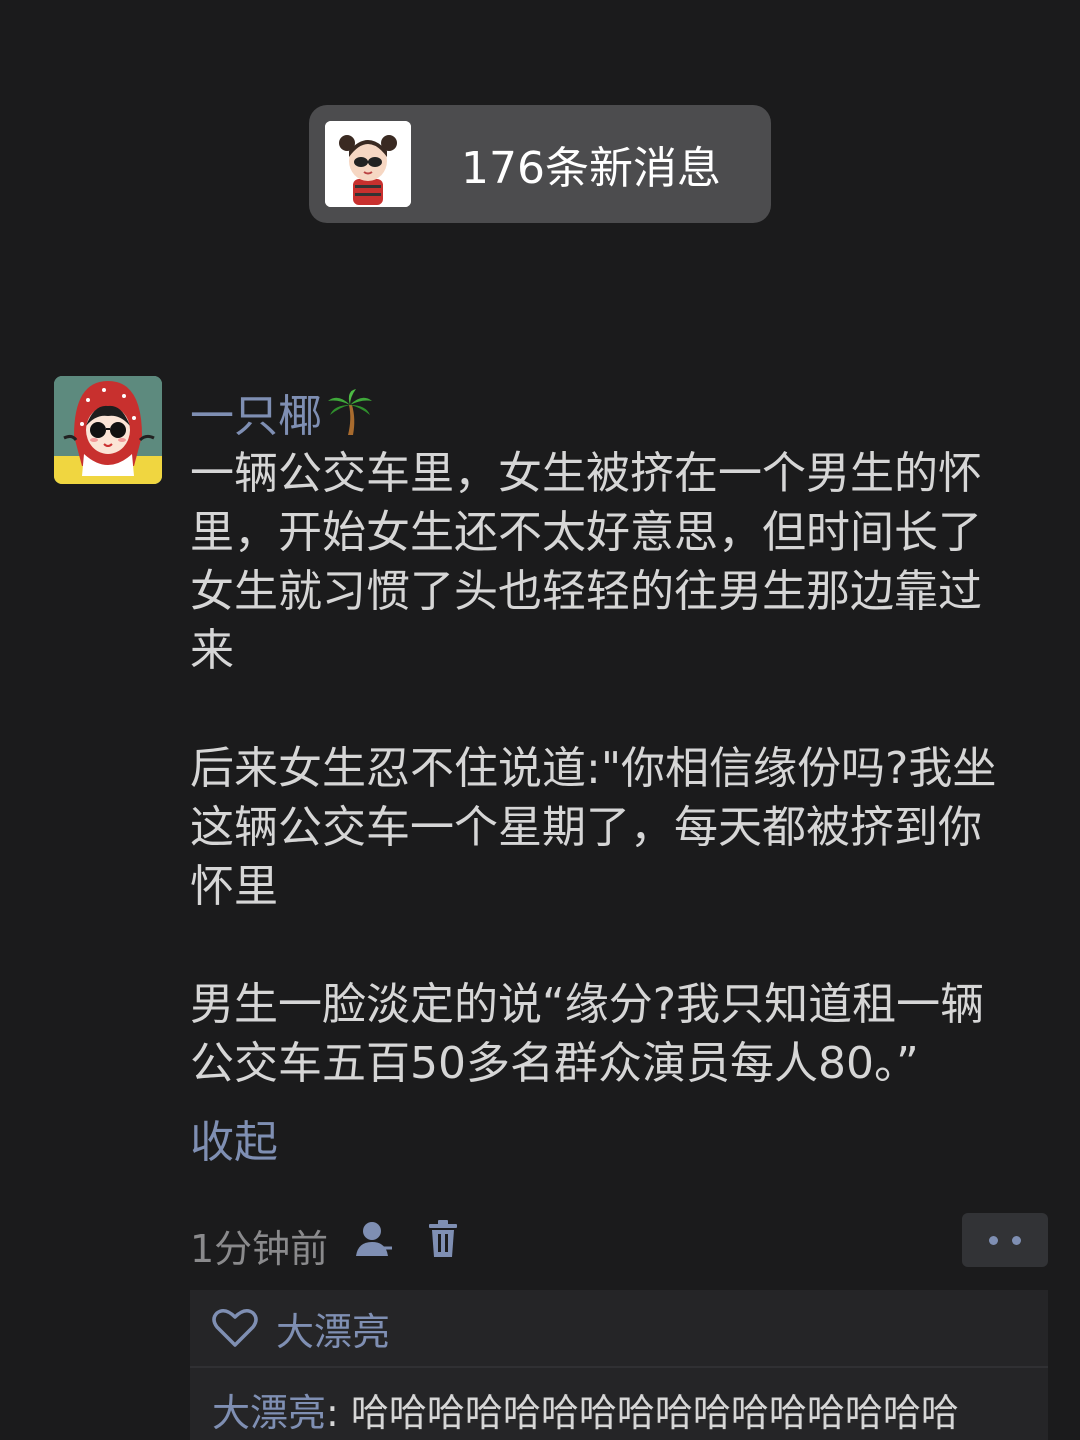  Describe the element at coordinates (256, 416) in the screenshot. I see `author-name-text: 一只椰` at that location.